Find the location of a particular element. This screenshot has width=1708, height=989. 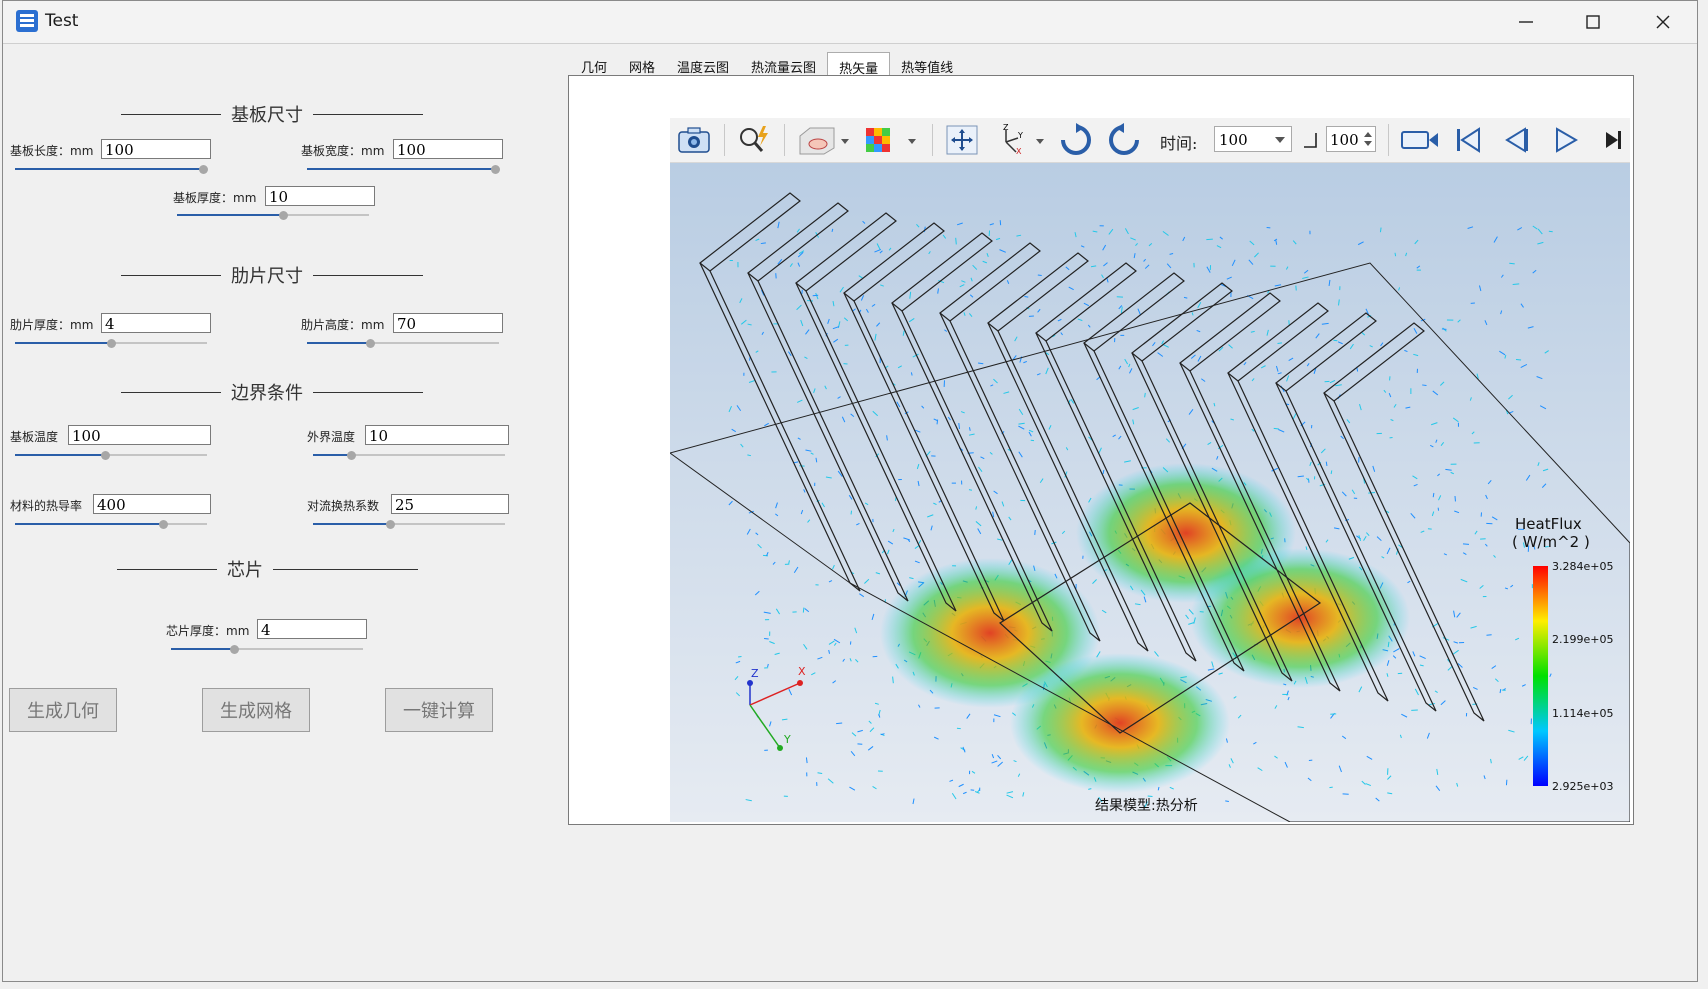

section-title: 基板尺寸 is located at coordinates (267, 115).